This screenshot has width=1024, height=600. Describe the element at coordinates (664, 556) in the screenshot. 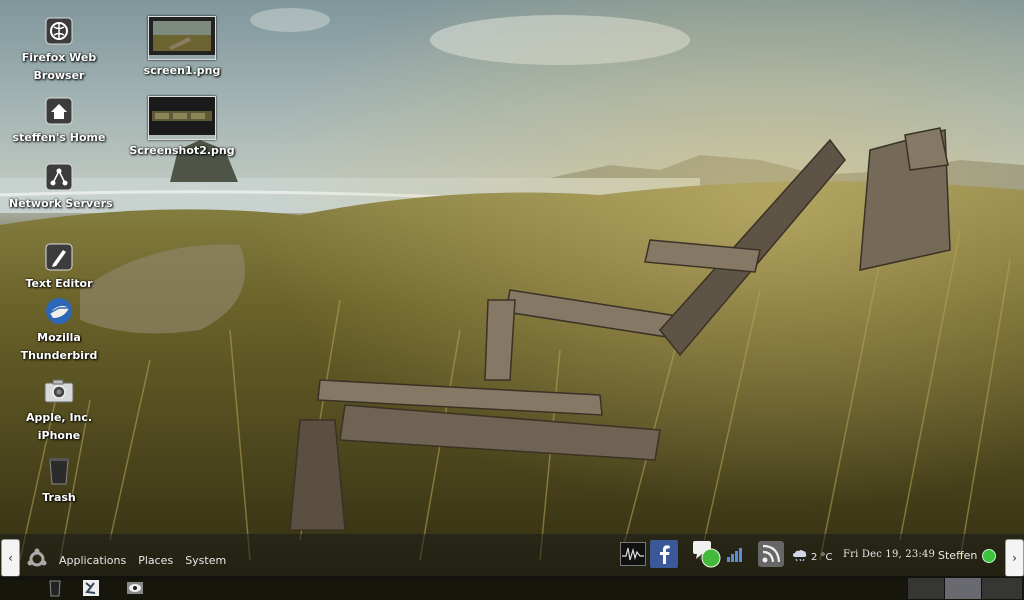

I see `facebook-icon` at that location.